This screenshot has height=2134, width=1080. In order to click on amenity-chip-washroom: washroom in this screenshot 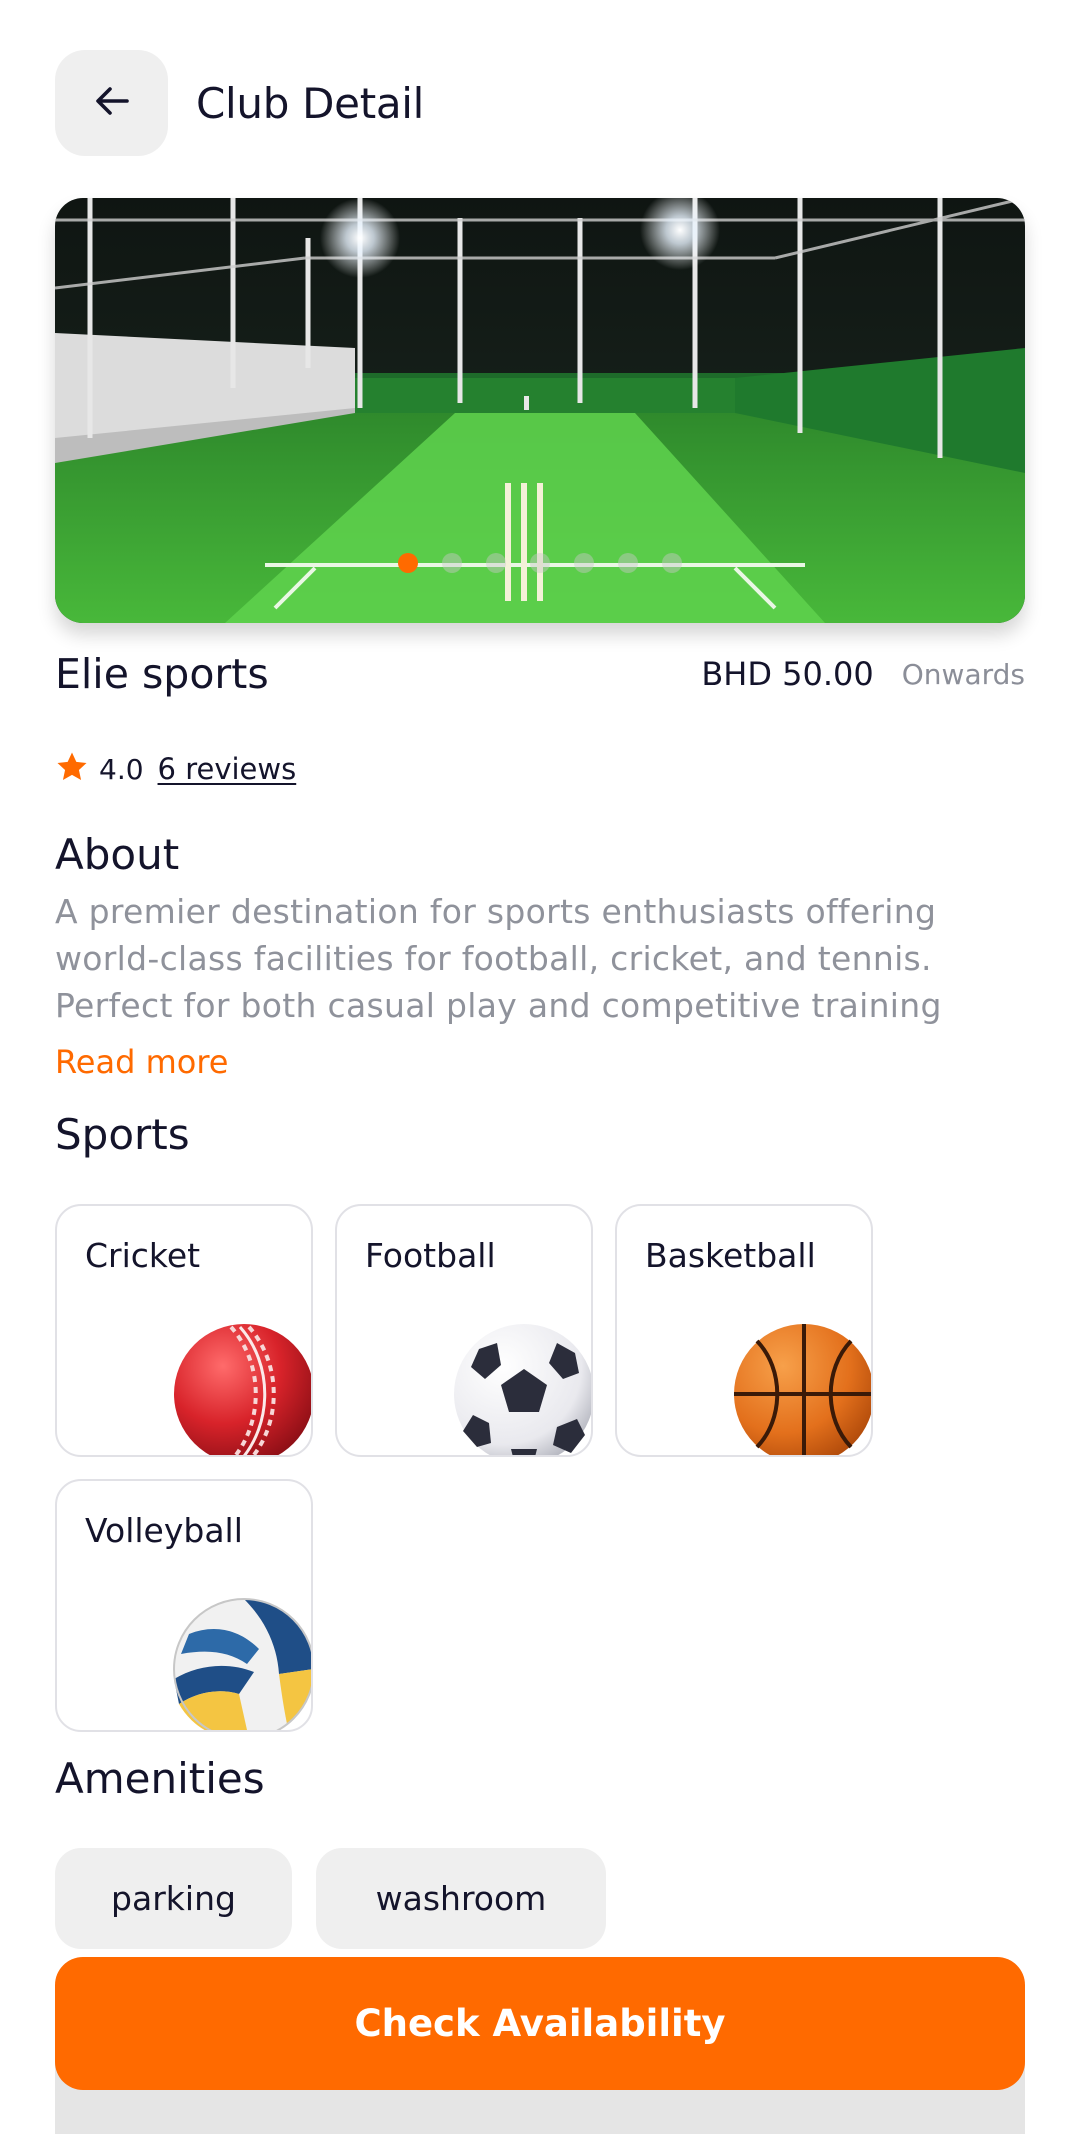, I will do `click(461, 1898)`.